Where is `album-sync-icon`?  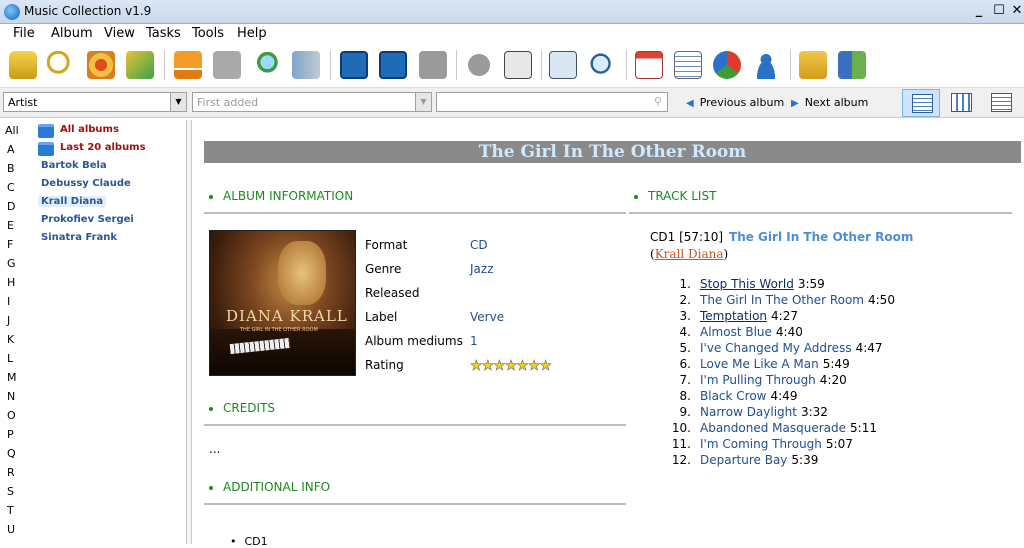
album-sync-icon is located at coordinates (140, 65).